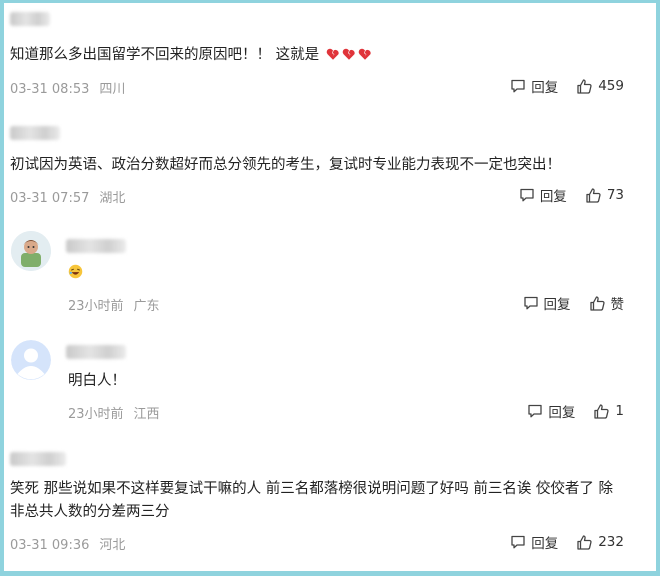 The image size is (660, 576). What do you see at coordinates (112, 545) in the screenshot?
I see `comment-location: 河北` at bounding box center [112, 545].